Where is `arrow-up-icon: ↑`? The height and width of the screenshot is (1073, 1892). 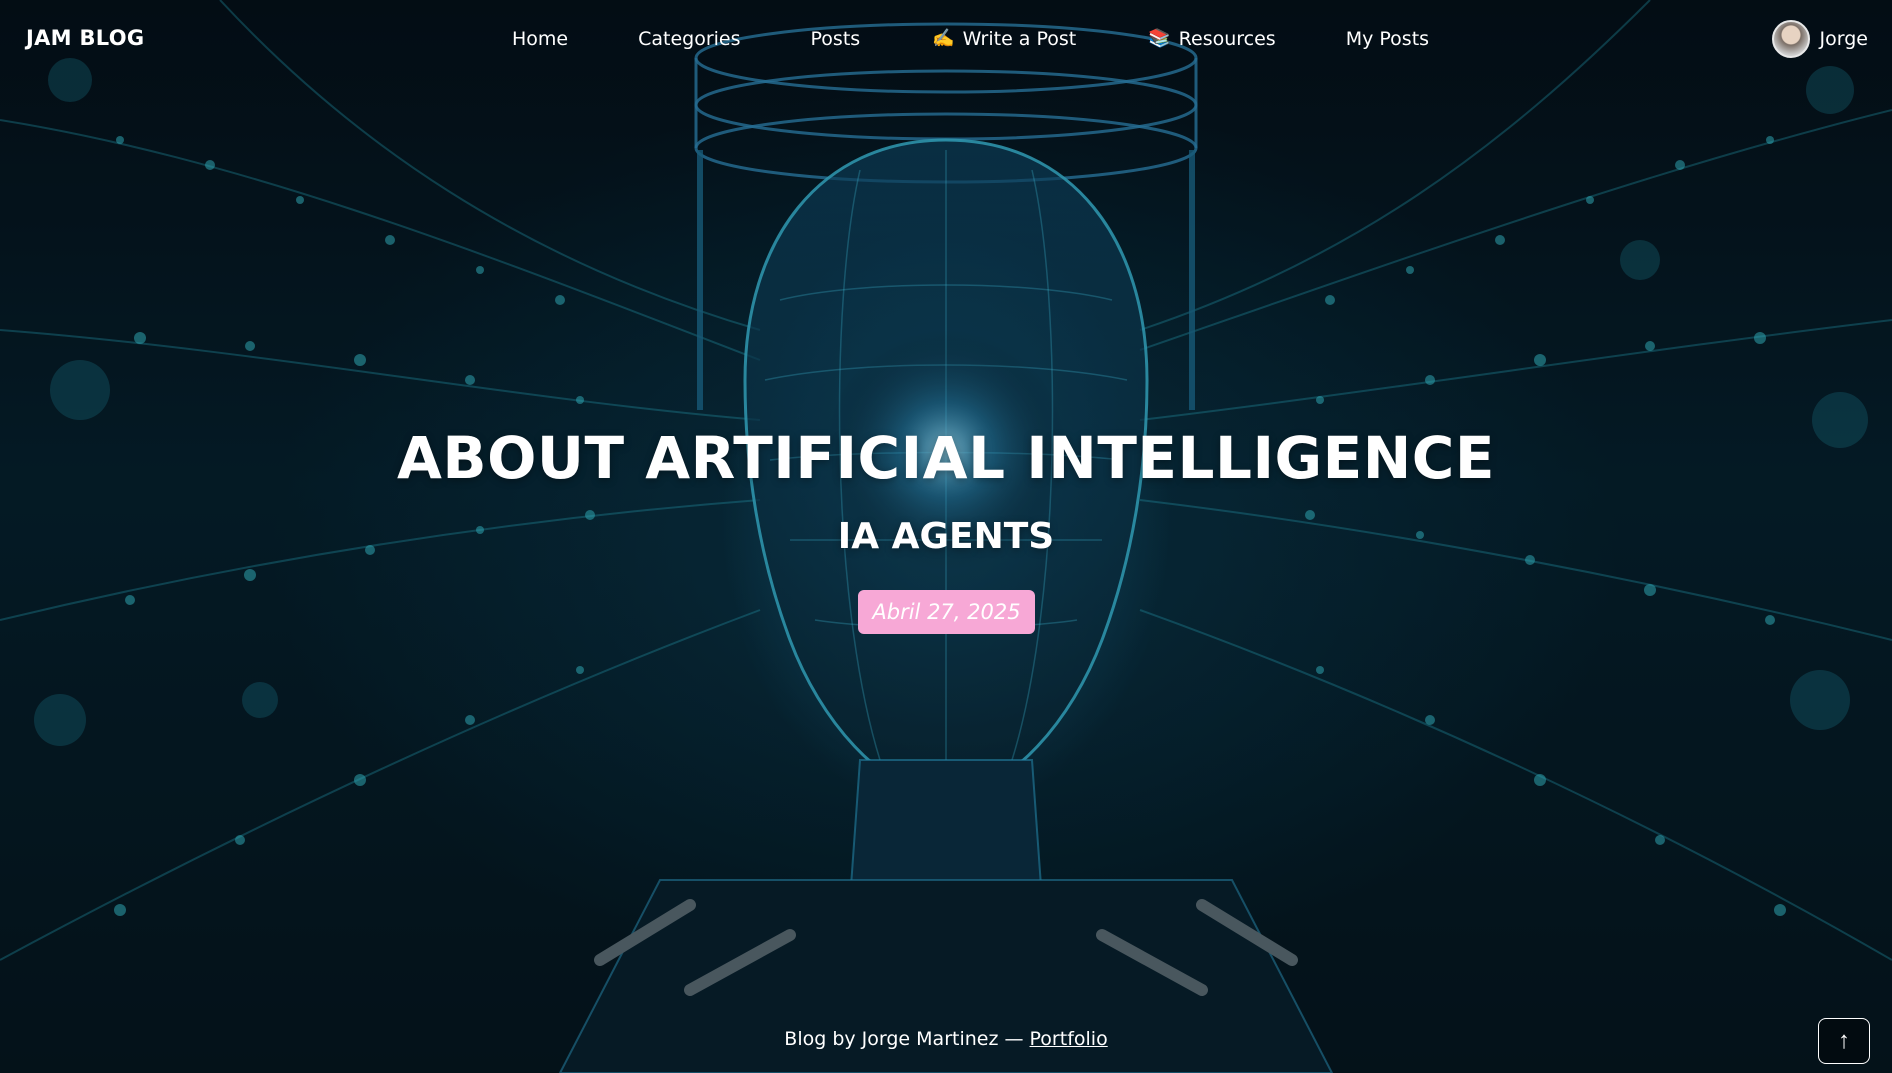
arrow-up-icon: ↑ is located at coordinates (1844, 1040).